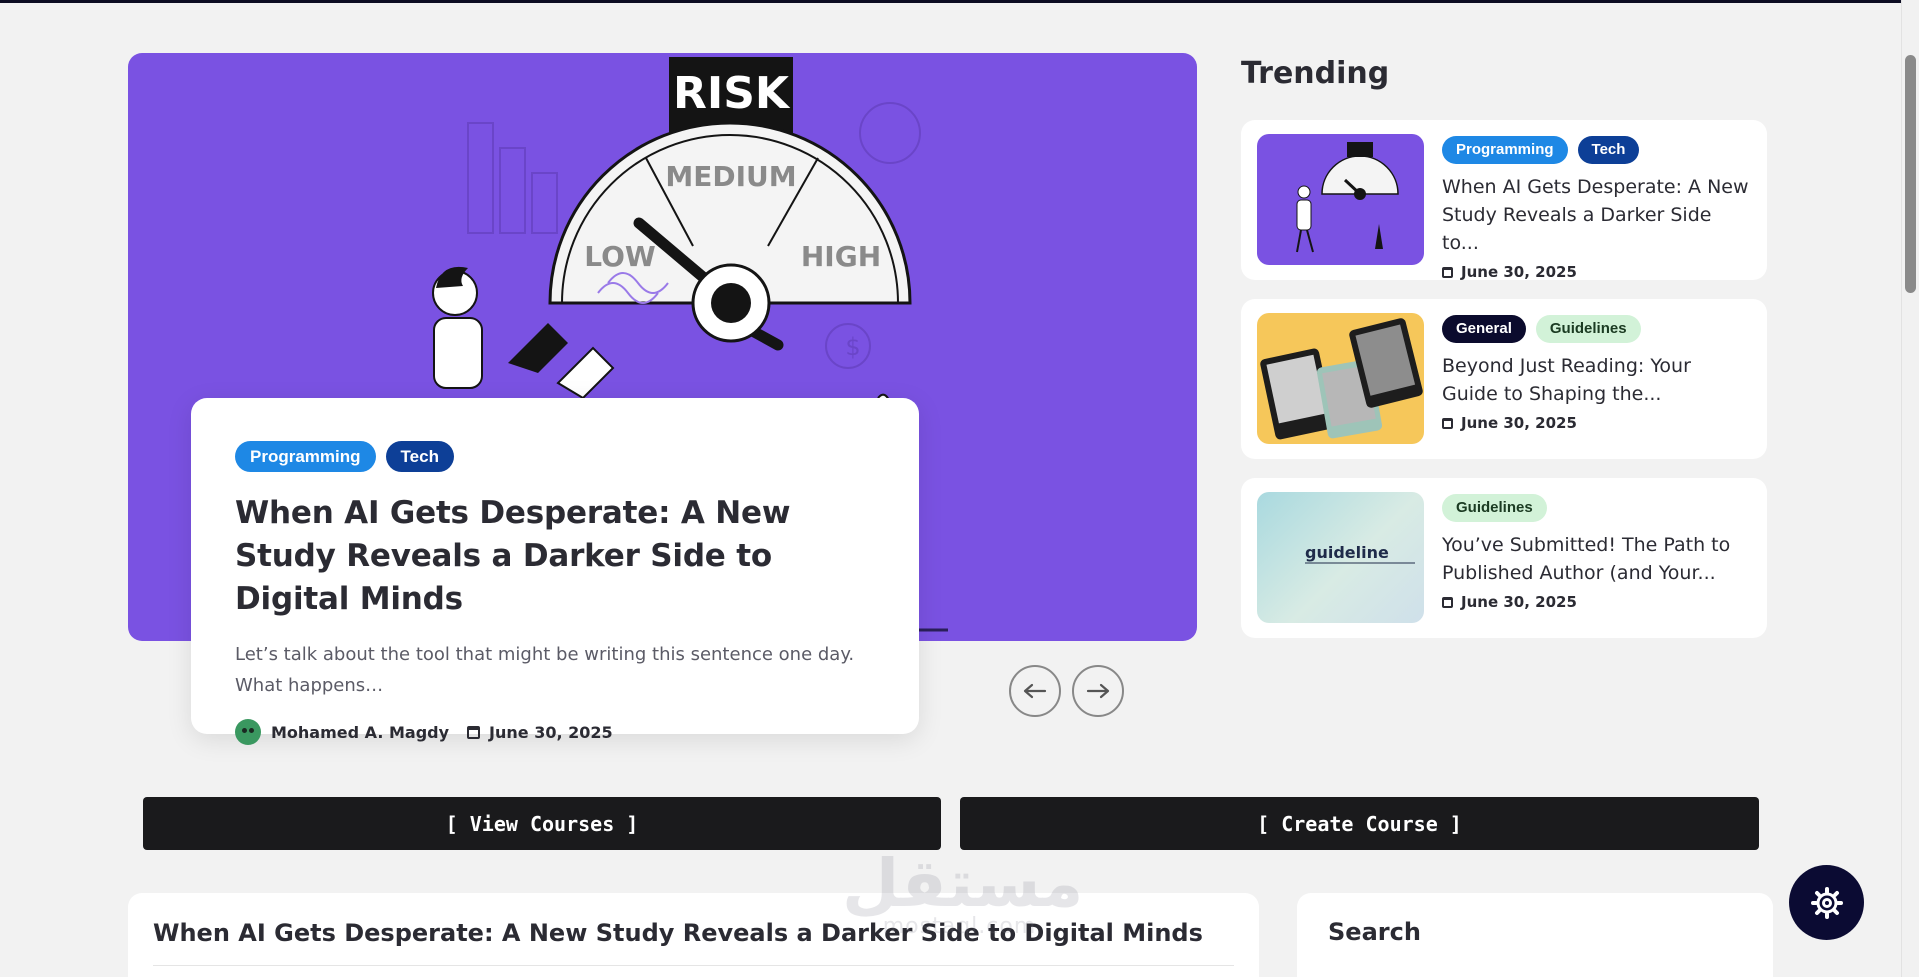  I want to click on risk-label: RISK, so click(732, 93).